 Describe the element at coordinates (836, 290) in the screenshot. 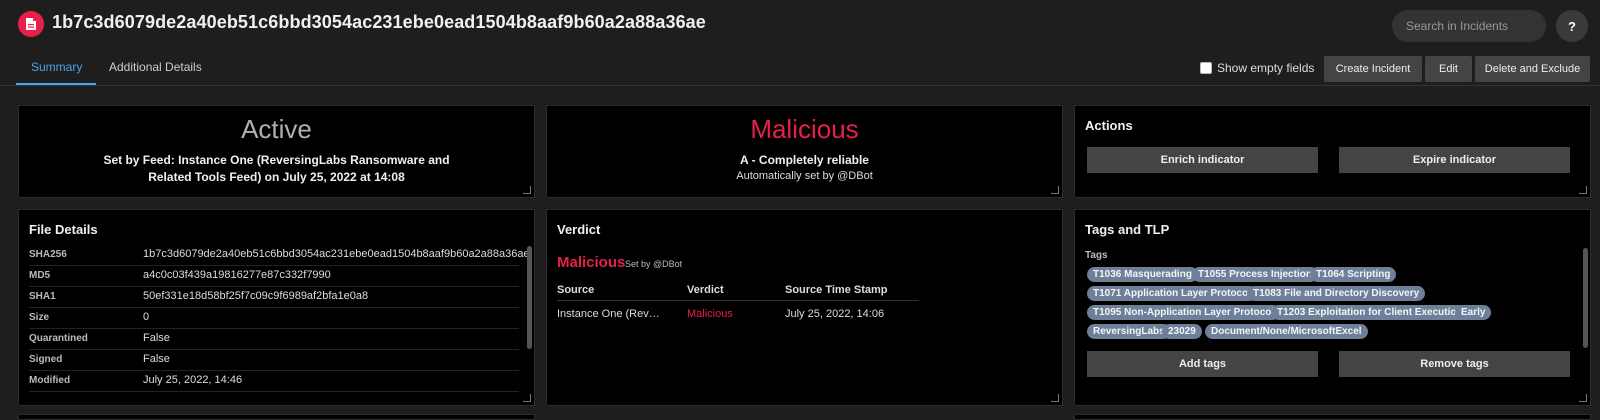

I see `column-header-timestamp: Source Time Stamp` at that location.